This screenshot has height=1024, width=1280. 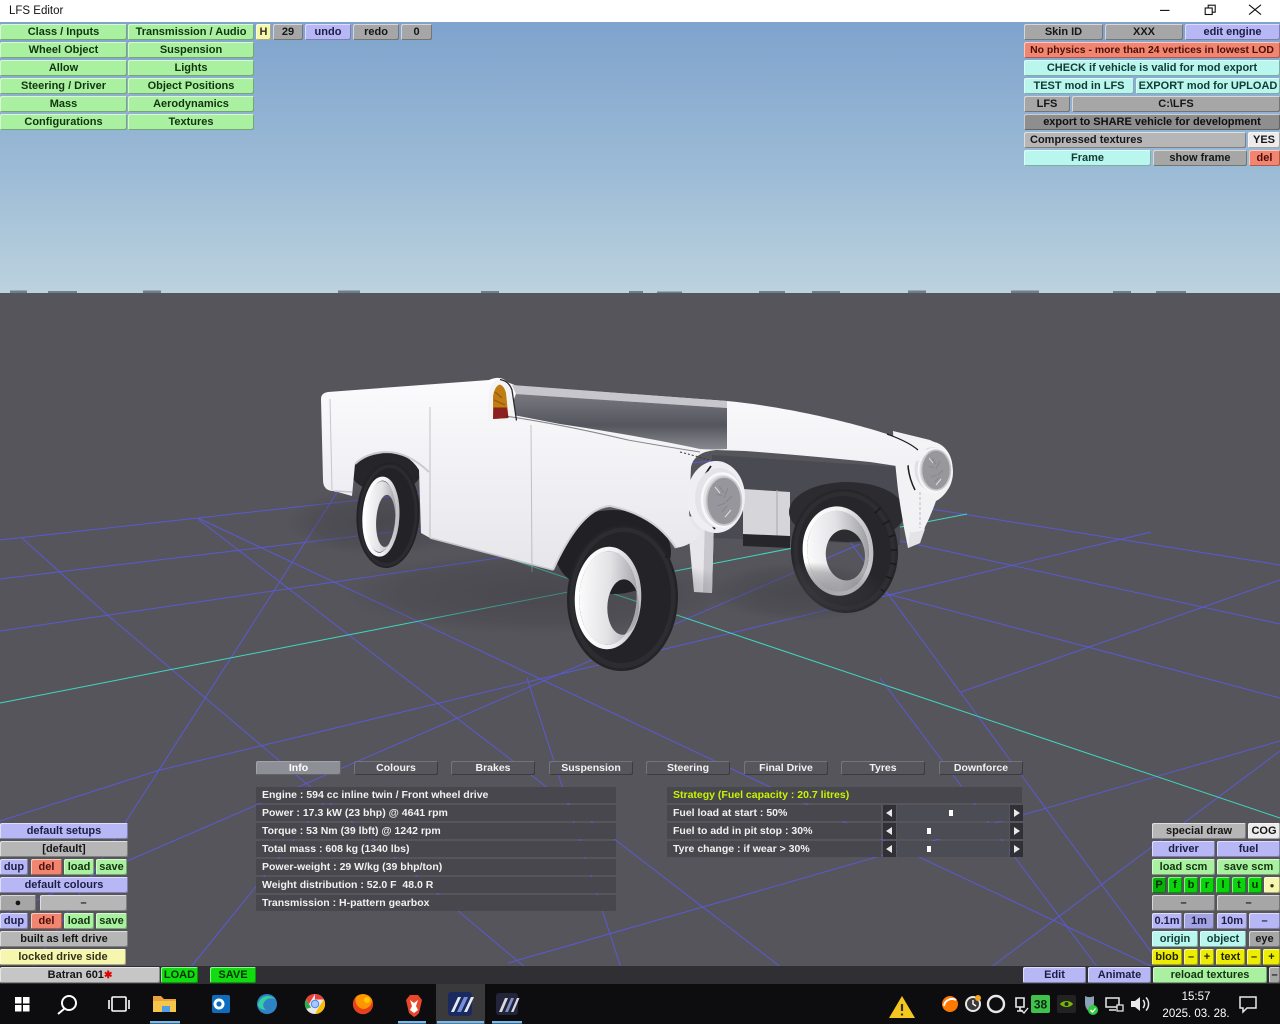 What do you see at coordinates (1196, 997) in the screenshot?
I see `svg-text: 15:57` at bounding box center [1196, 997].